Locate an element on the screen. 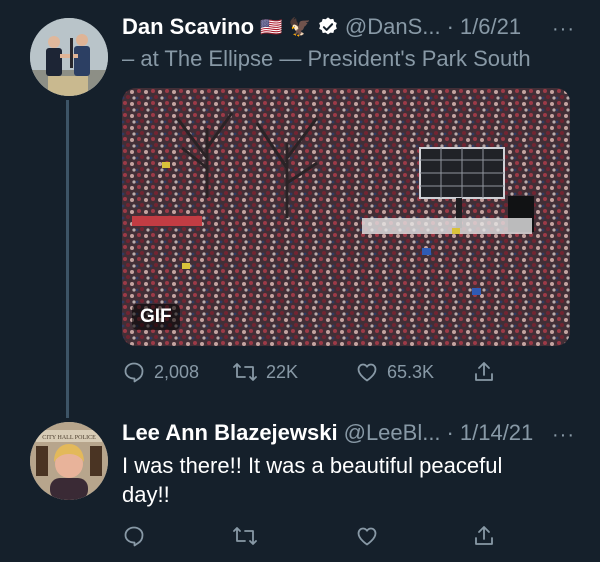  avatar-sign-text: CITY HALL POLICE is located at coordinates (69, 438).